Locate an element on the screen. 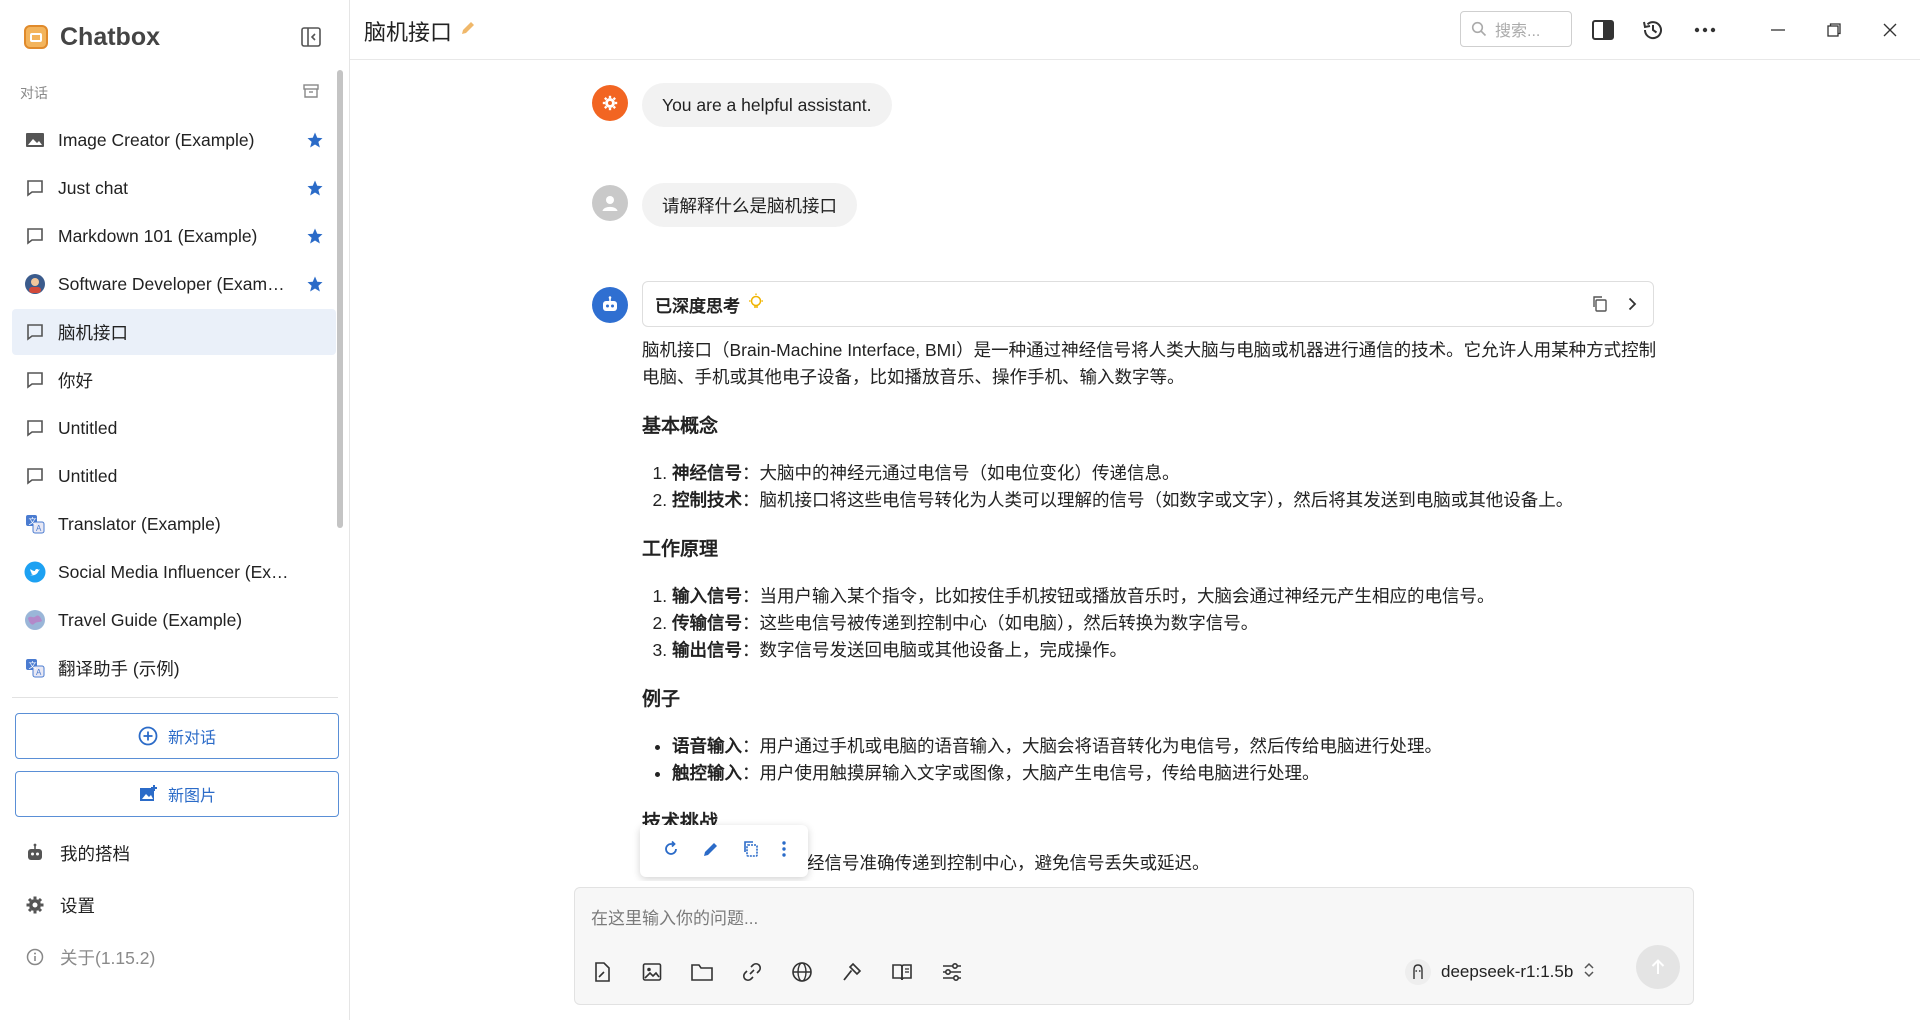 The height and width of the screenshot is (1020, 1920). thinking-panel: 已深度思考 is located at coordinates (1148, 304).